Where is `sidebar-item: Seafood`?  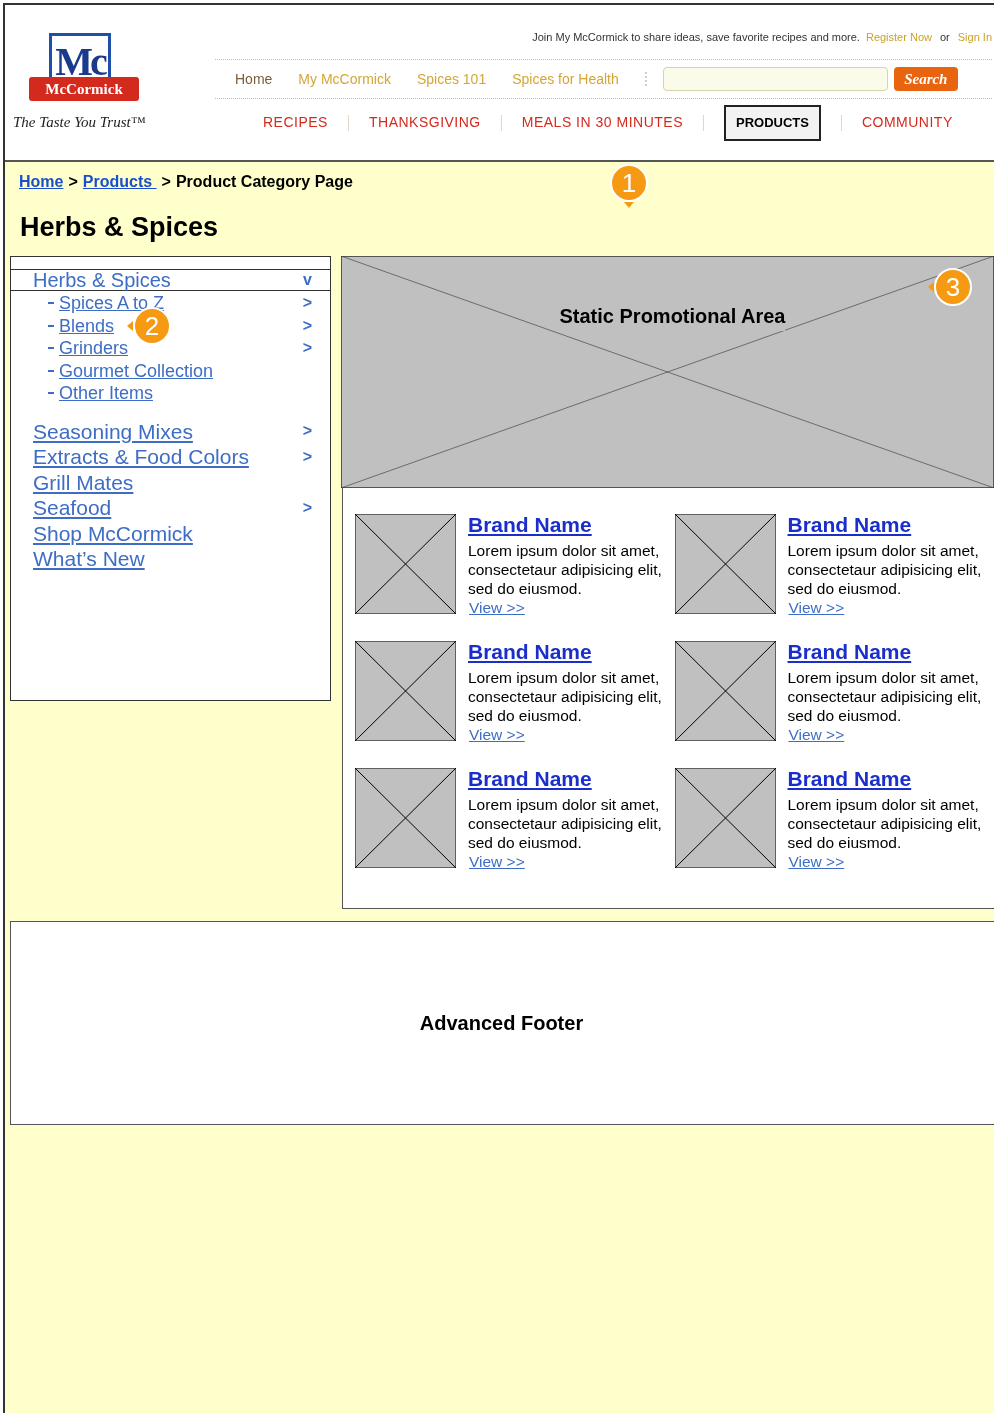
sidebar-item: Seafood is located at coordinates (72, 508).